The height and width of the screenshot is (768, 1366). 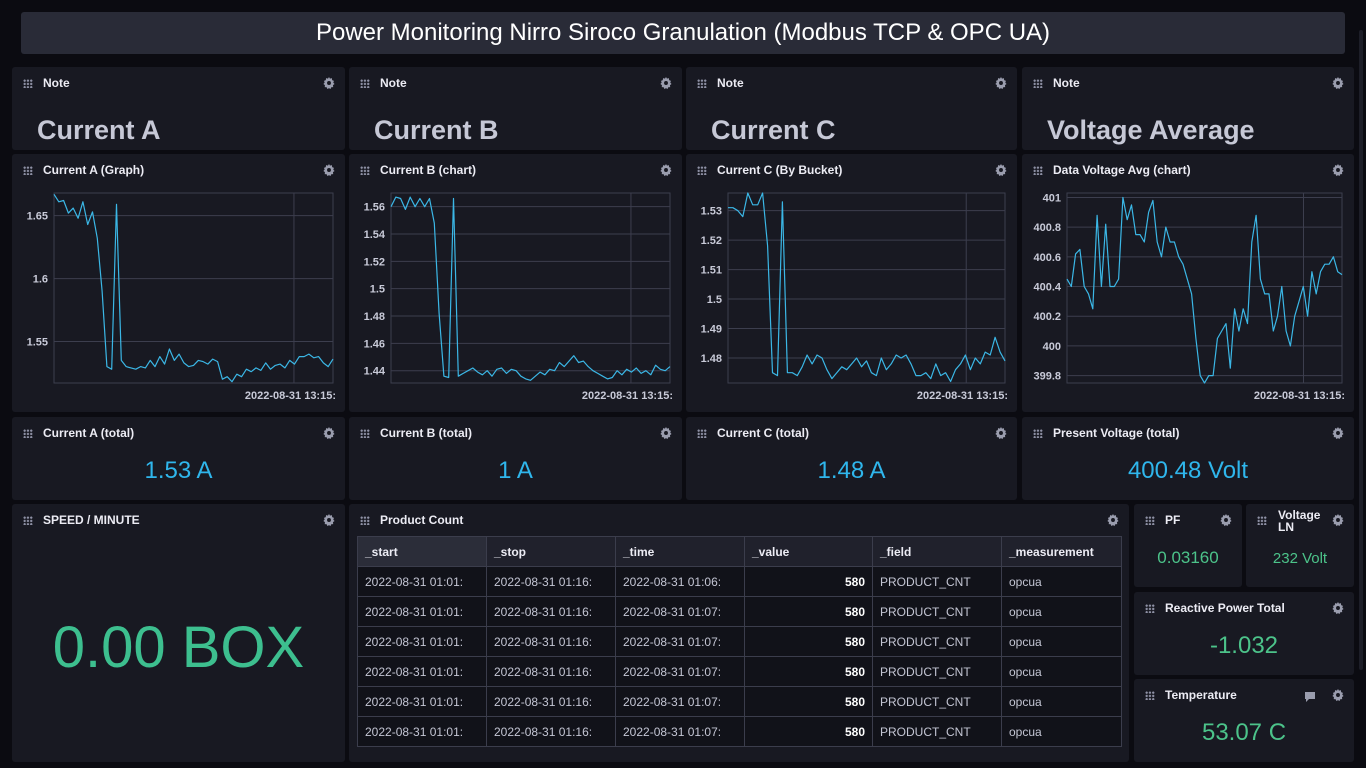 I want to click on note-text: Current B, so click(x=436, y=130).